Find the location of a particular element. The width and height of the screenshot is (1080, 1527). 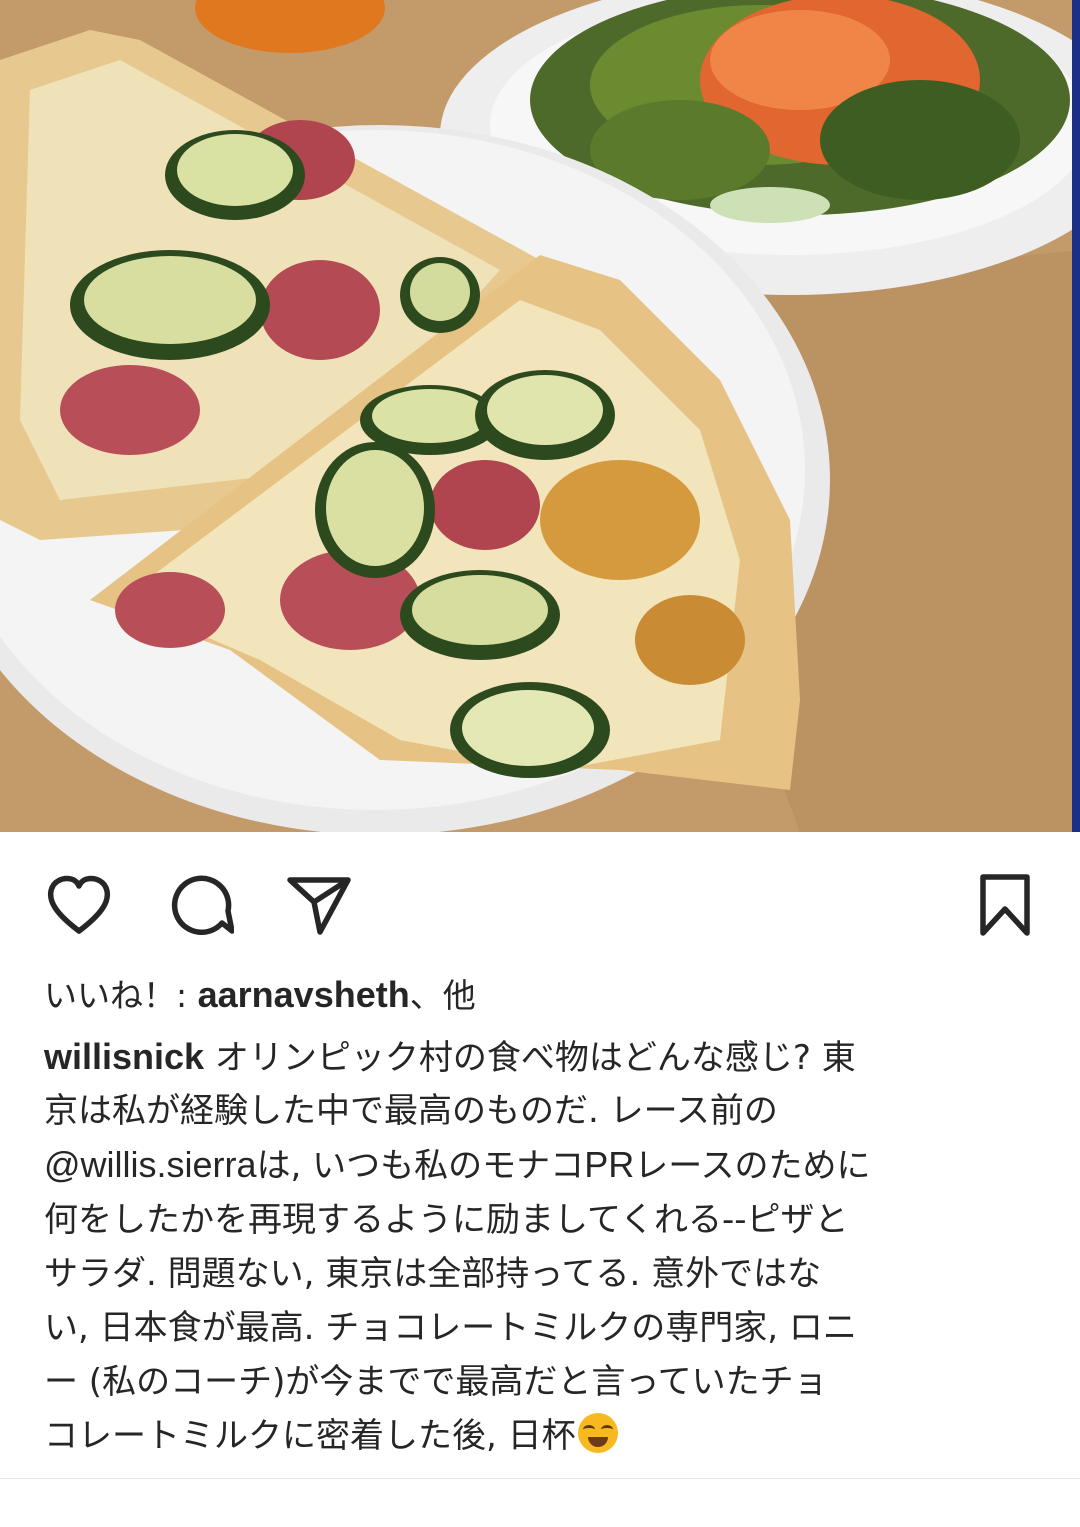

bookmark-icon is located at coordinates (1005, 905).